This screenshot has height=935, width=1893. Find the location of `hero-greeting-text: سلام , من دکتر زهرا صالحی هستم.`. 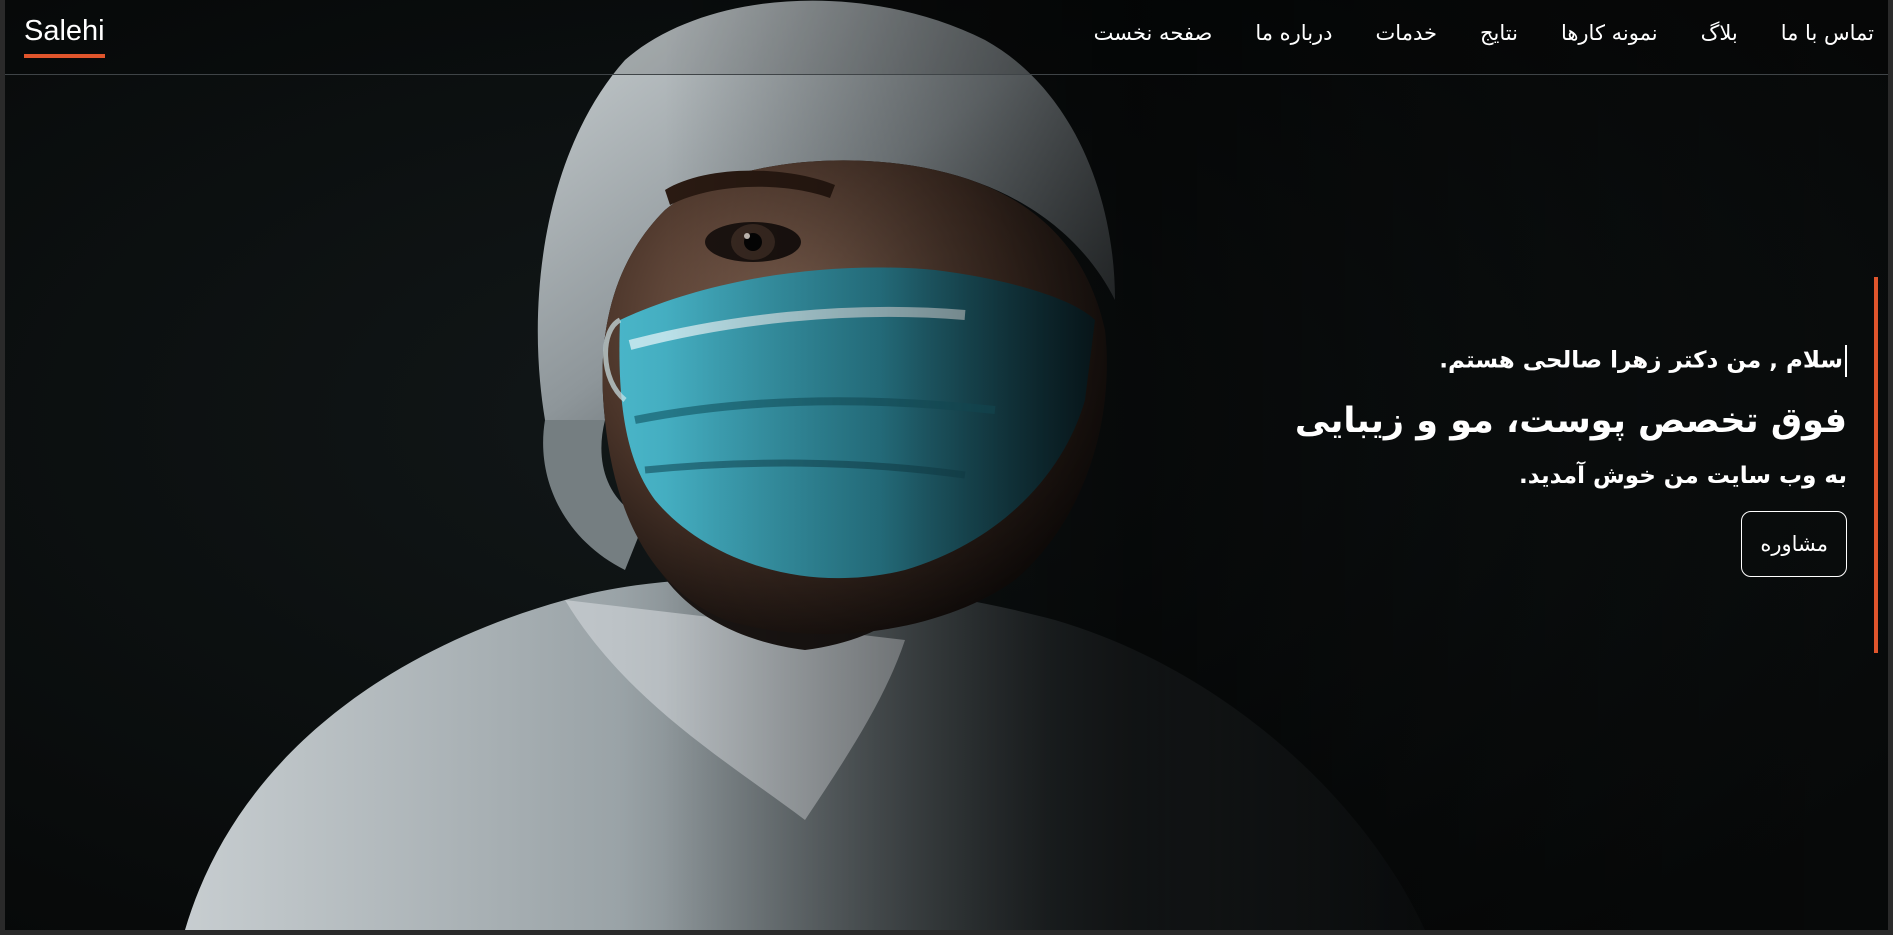

hero-greeting-text: سلام , من دکتر زهرا صالحی هستم. is located at coordinates (1641, 360).